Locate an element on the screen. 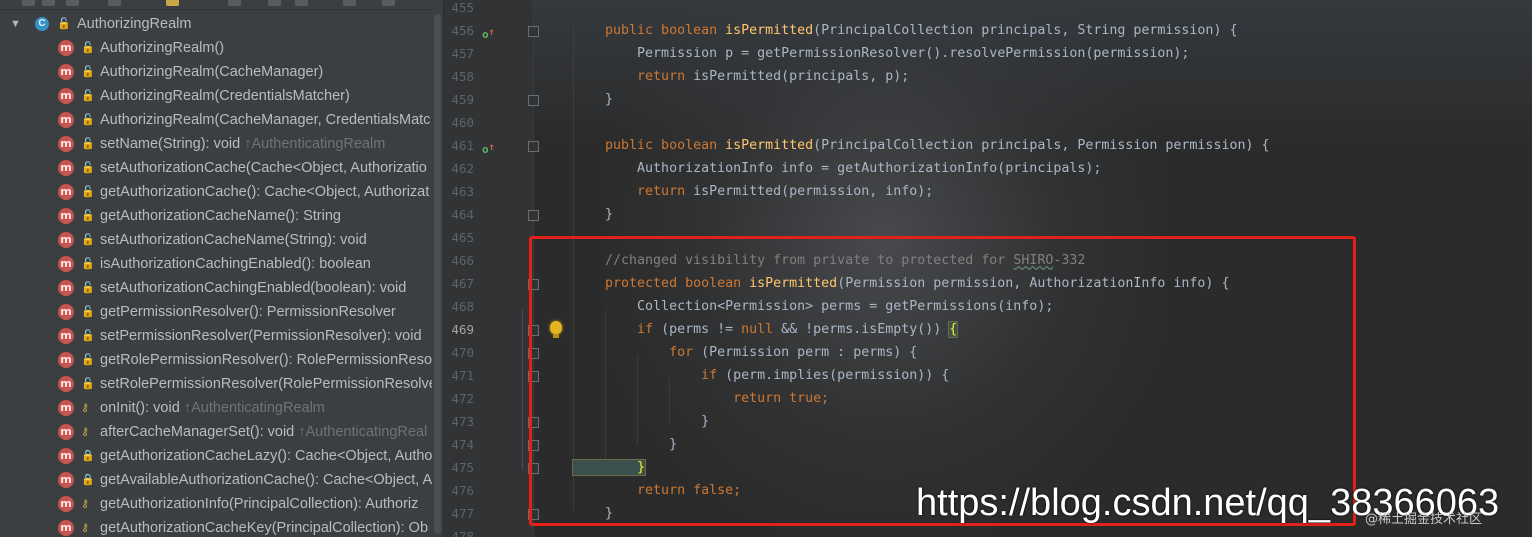 The width and height of the screenshot is (1532, 537). method-signature-text: setAuthorizationCacheName(String): void is located at coordinates (233, 240).